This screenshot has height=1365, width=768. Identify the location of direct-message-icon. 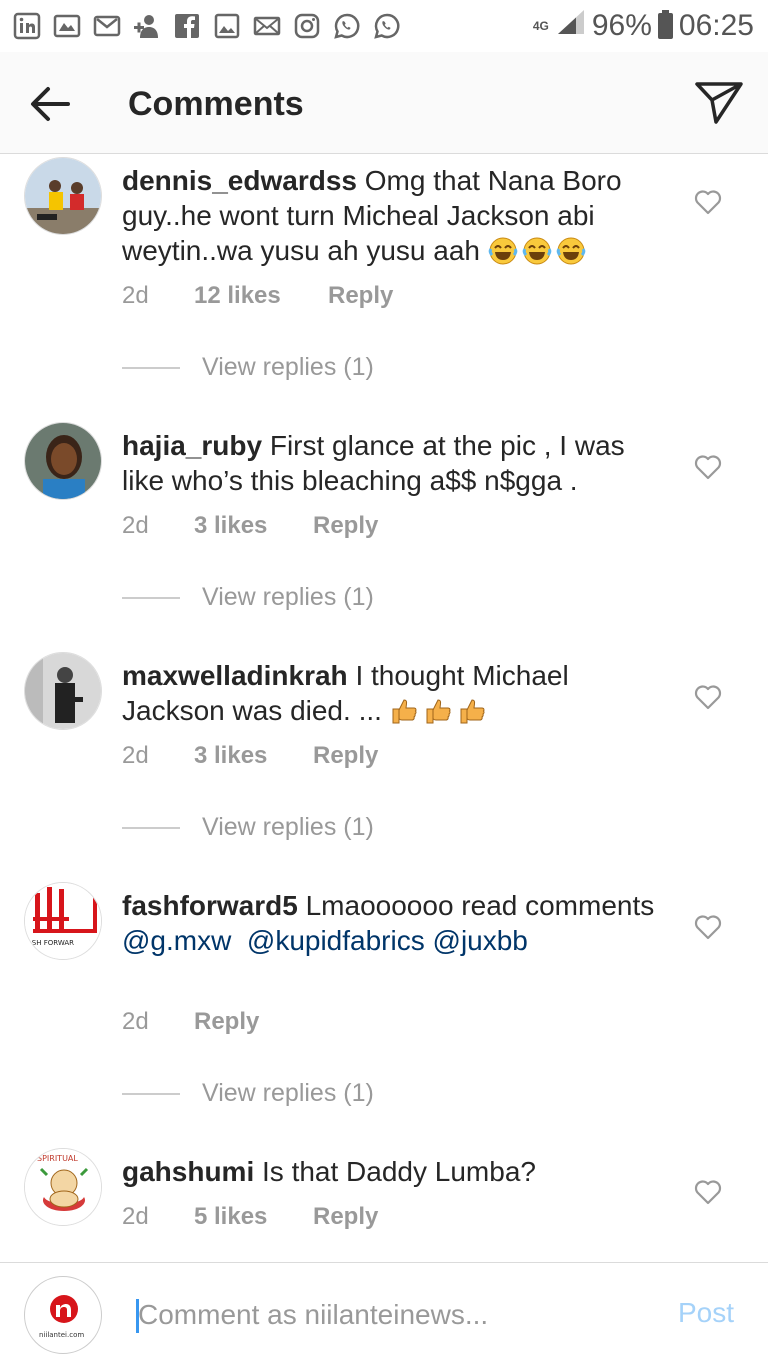
(719, 103).